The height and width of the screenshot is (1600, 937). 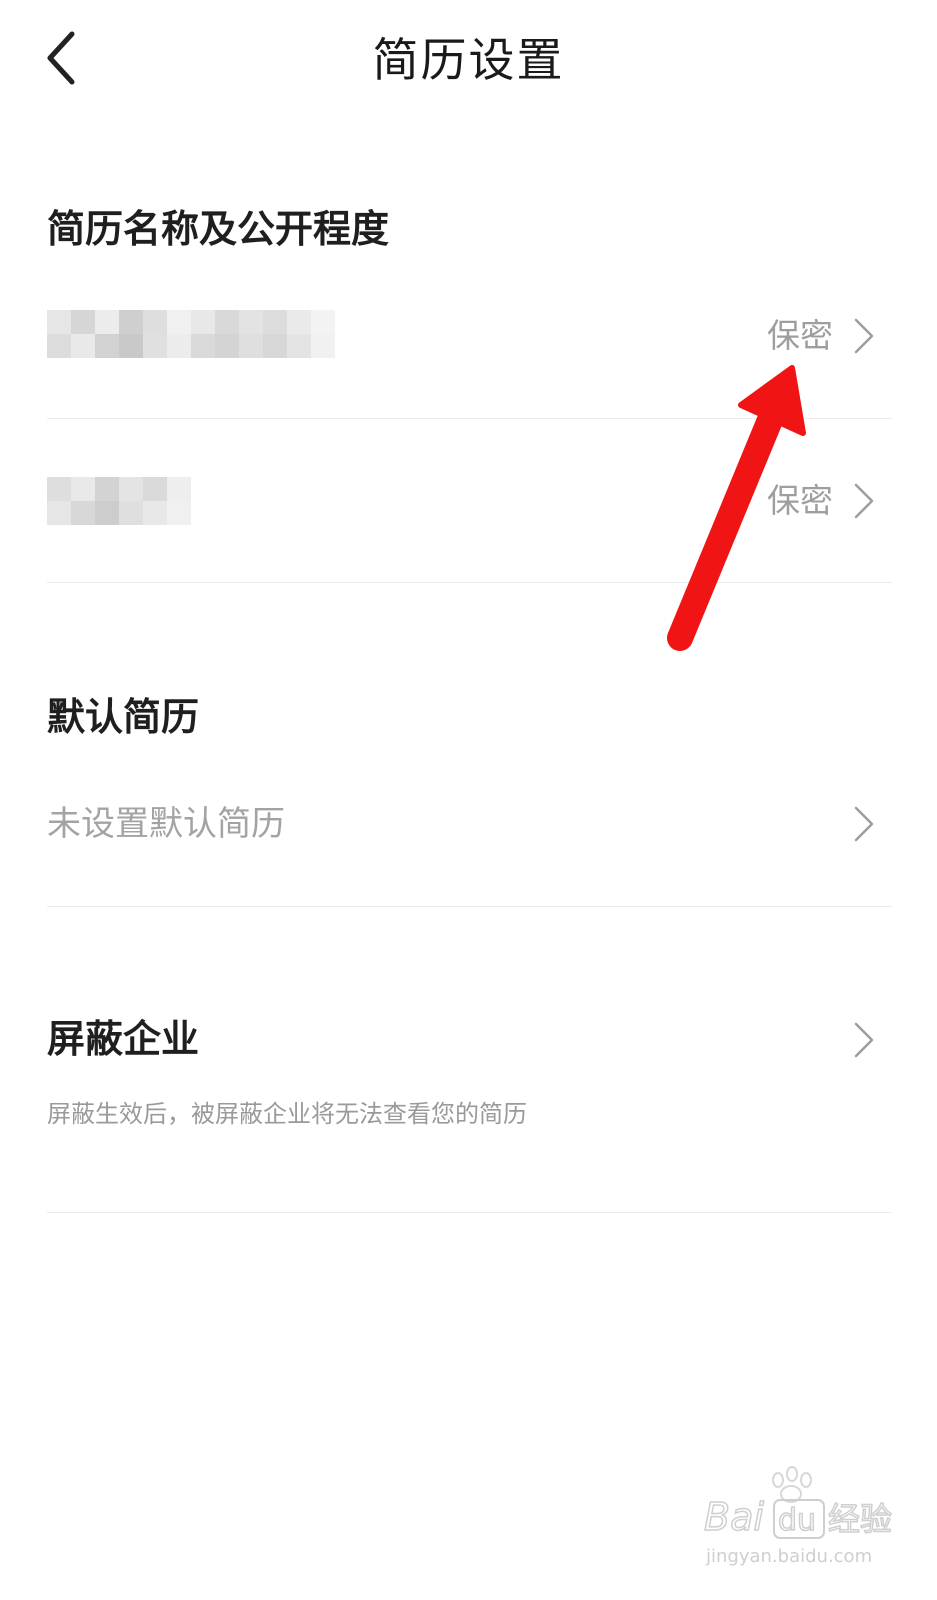 What do you see at coordinates (788, 1556) in the screenshot?
I see `svg-text: jingyan.baidu.com` at bounding box center [788, 1556].